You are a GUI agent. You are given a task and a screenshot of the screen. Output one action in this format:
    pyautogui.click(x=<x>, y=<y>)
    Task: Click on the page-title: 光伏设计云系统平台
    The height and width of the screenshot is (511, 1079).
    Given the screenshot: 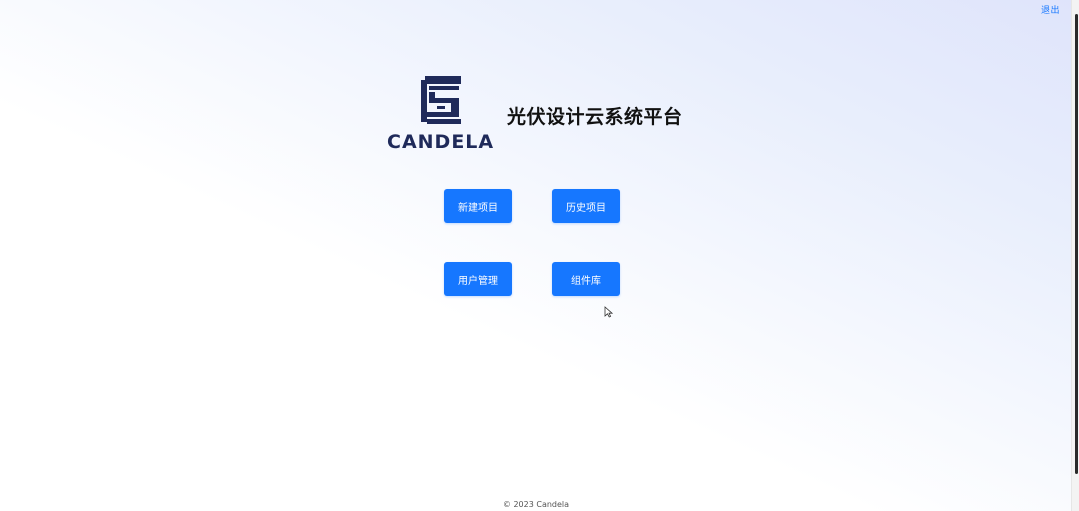 What is the action you would take?
    pyautogui.click(x=595, y=117)
    